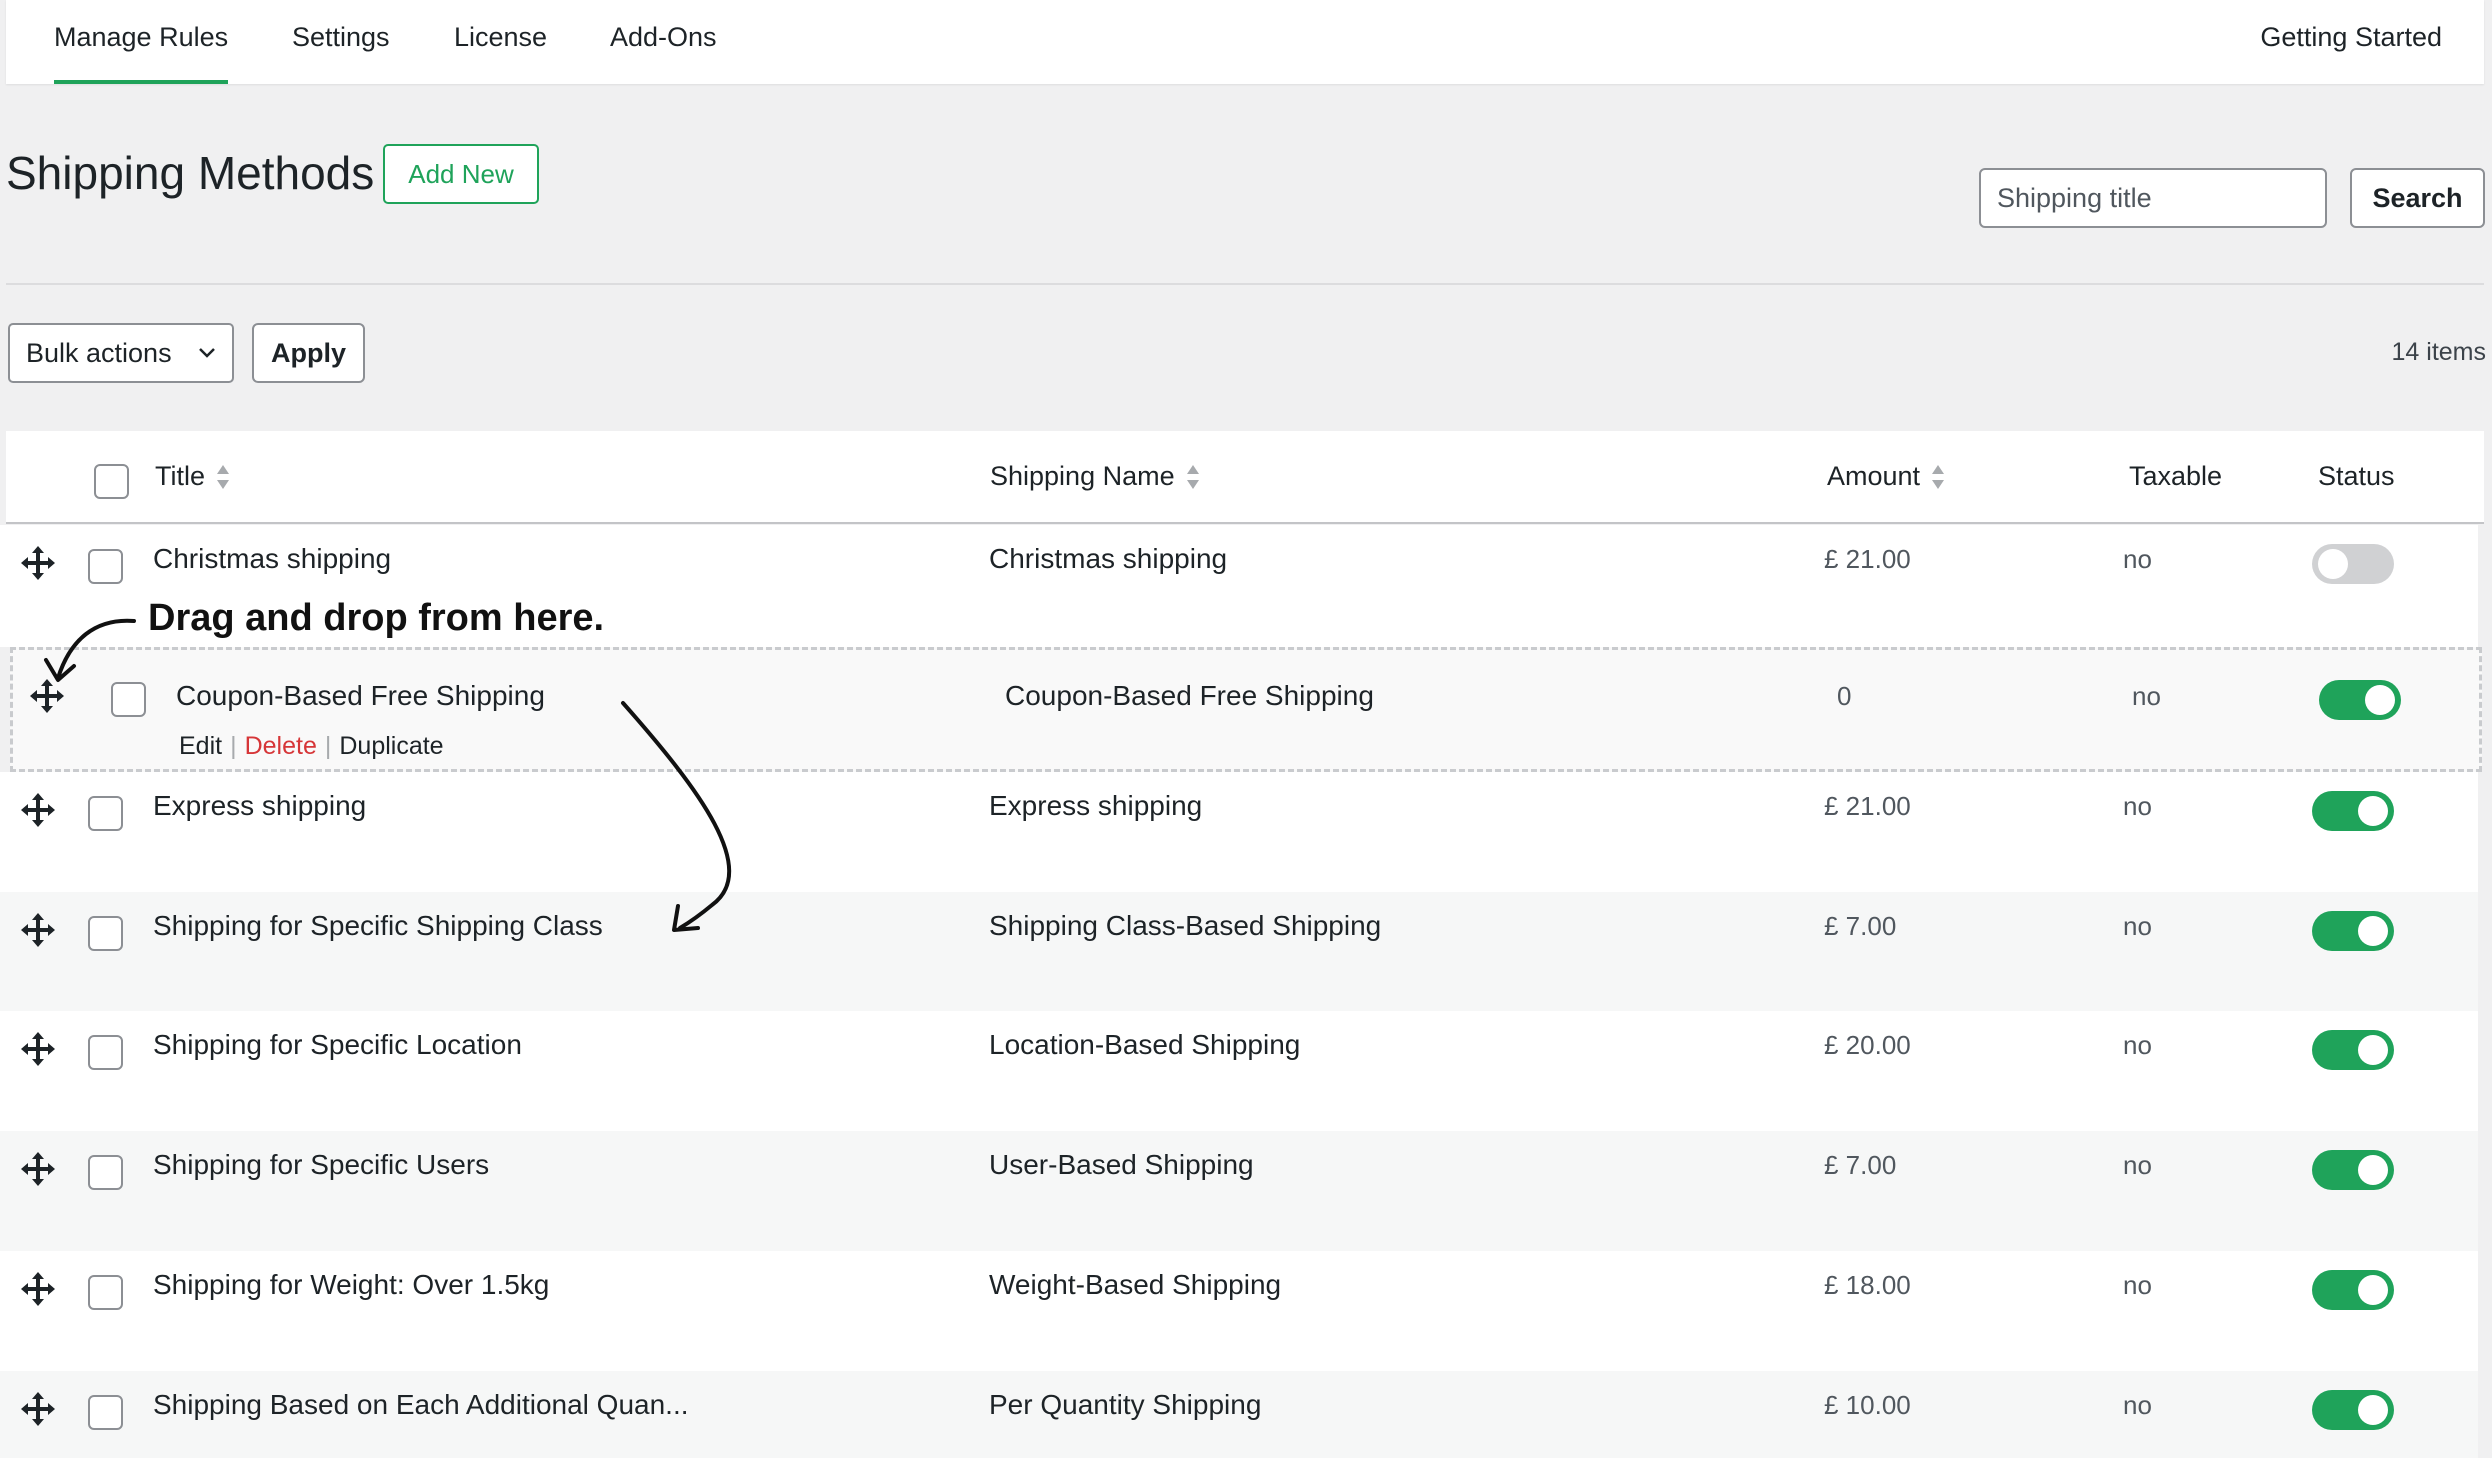 The height and width of the screenshot is (1458, 2492). Describe the element at coordinates (190, 173) in the screenshot. I see `page-title: Shipping Methods` at that location.